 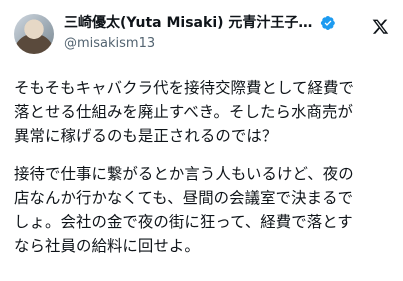 I want to click on author-block: 三崎優太(Yuta Misaki) 元青汁王子 ... @misakism13, so click(x=227, y=32).